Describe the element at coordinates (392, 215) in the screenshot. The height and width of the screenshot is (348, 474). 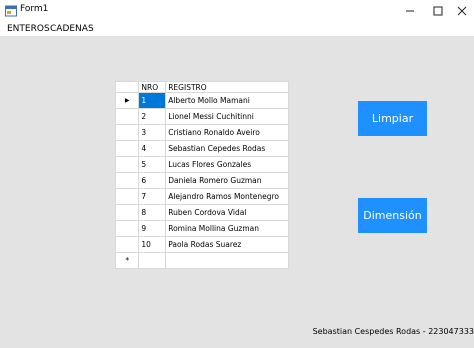
I see `dimension-button: Dimensión` at that location.